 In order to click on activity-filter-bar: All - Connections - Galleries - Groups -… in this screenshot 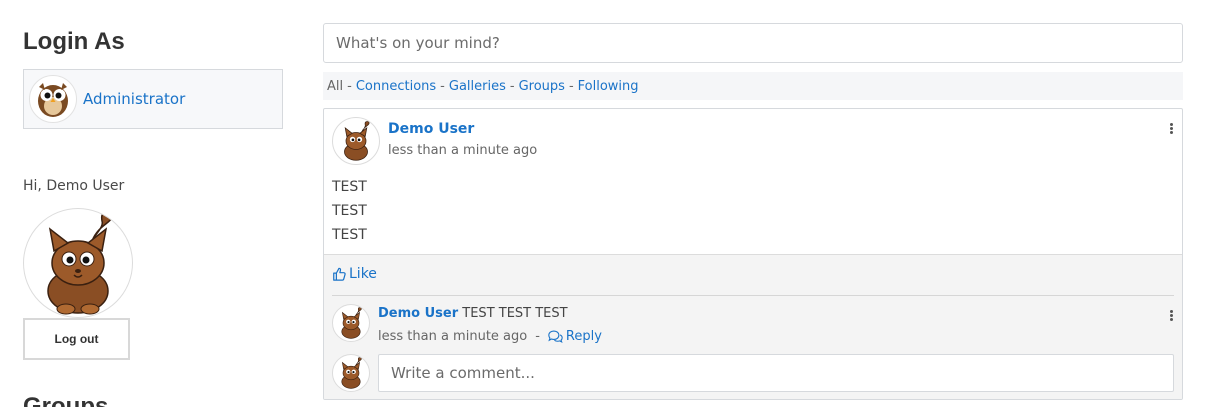, I will do `click(753, 86)`.